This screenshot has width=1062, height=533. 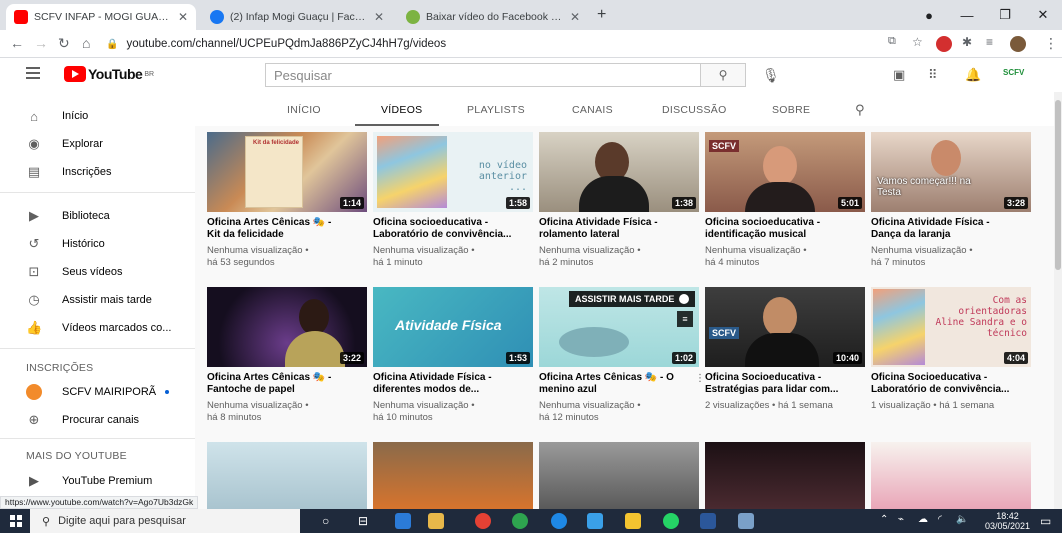 What do you see at coordinates (97, 216) in the screenshot?
I see `sidebar-item-library: ▶ Biblioteca` at bounding box center [97, 216].